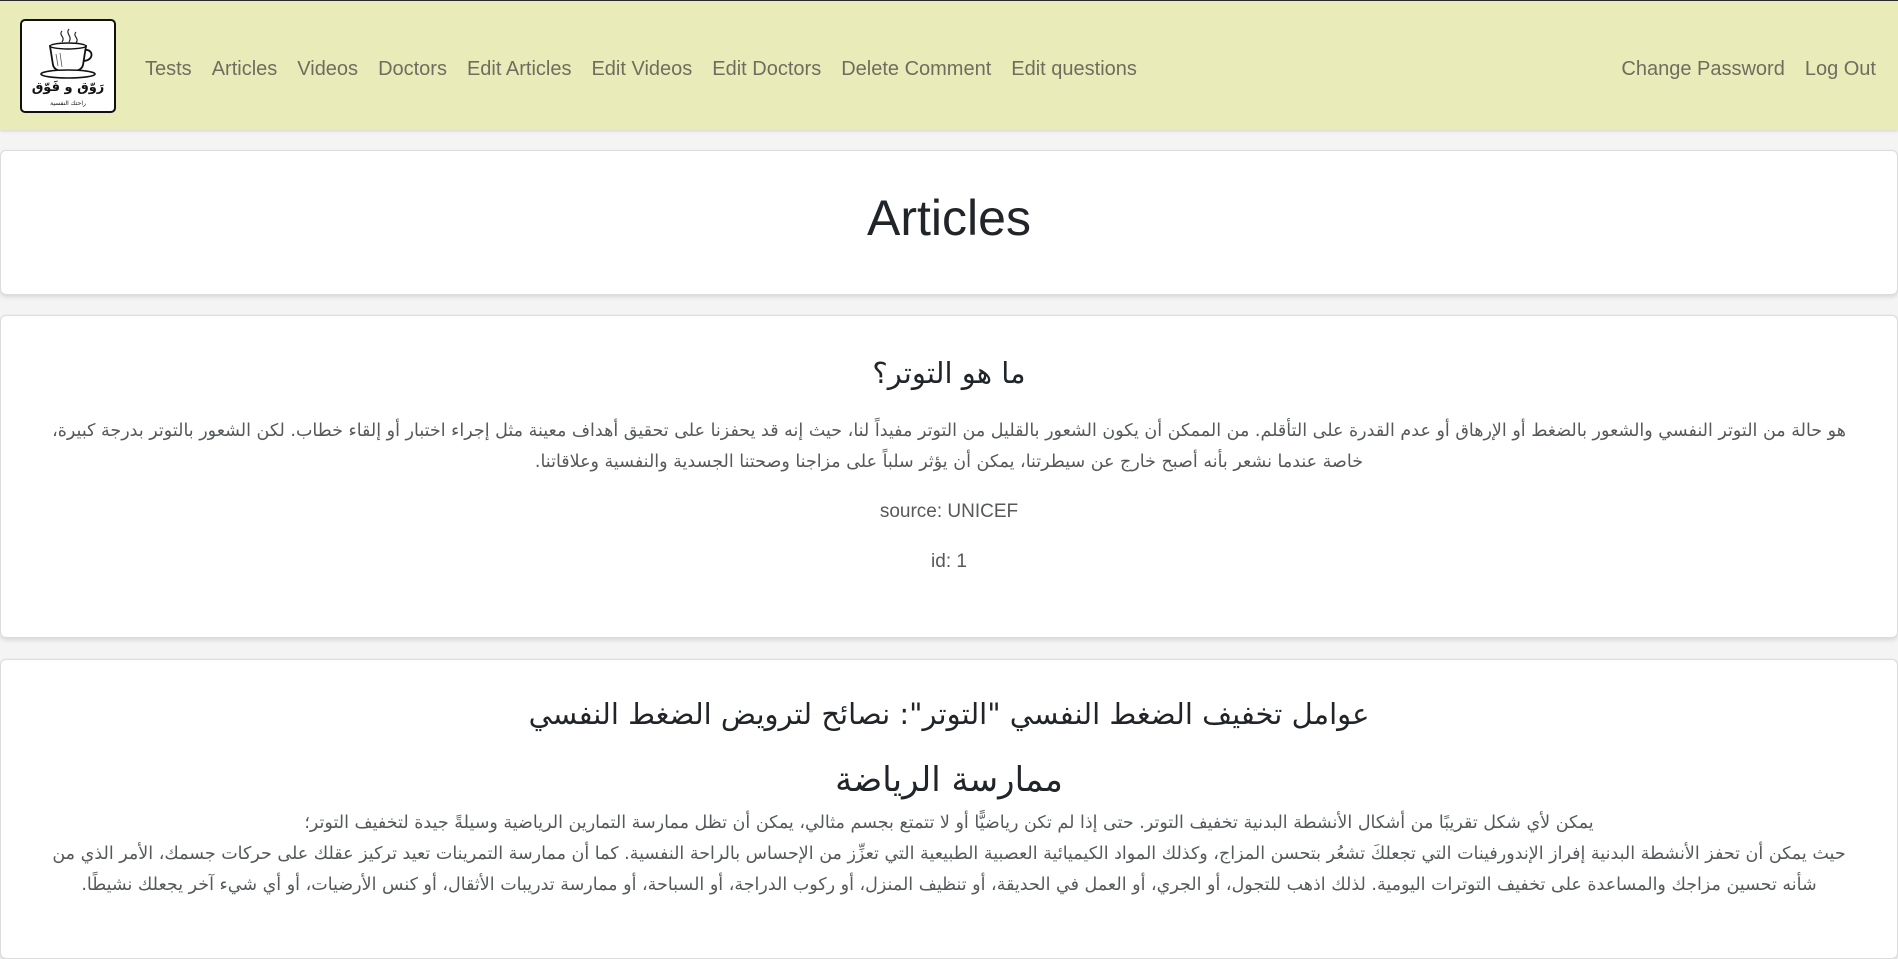 This screenshot has width=1898, height=959. What do you see at coordinates (327, 69) in the screenshot?
I see `nav-link-videos: Videos` at bounding box center [327, 69].